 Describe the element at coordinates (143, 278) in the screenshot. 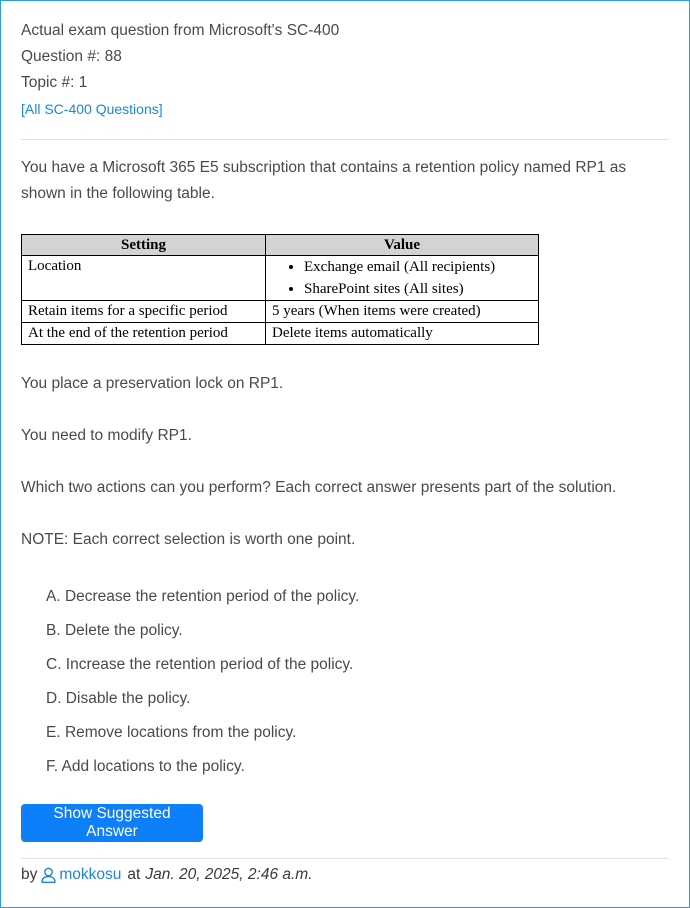

I see `table-cell-setting: Location` at that location.